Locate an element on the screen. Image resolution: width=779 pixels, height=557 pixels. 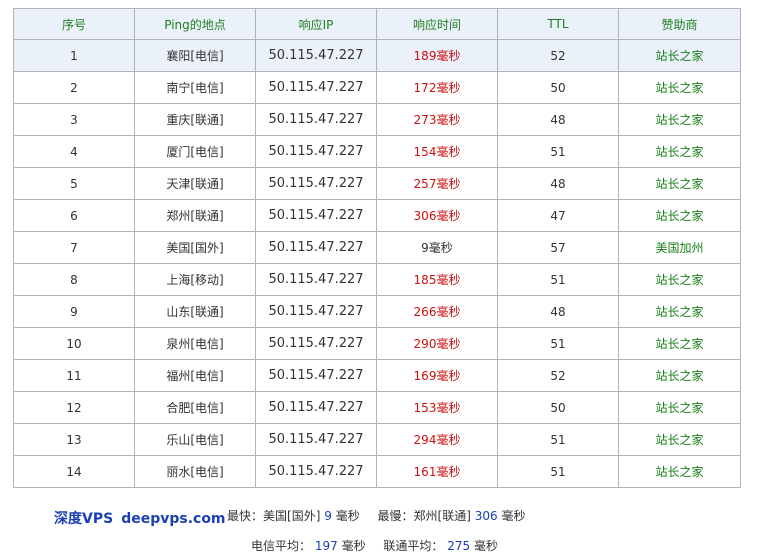
cell-index: 6 is located at coordinates (74, 215).